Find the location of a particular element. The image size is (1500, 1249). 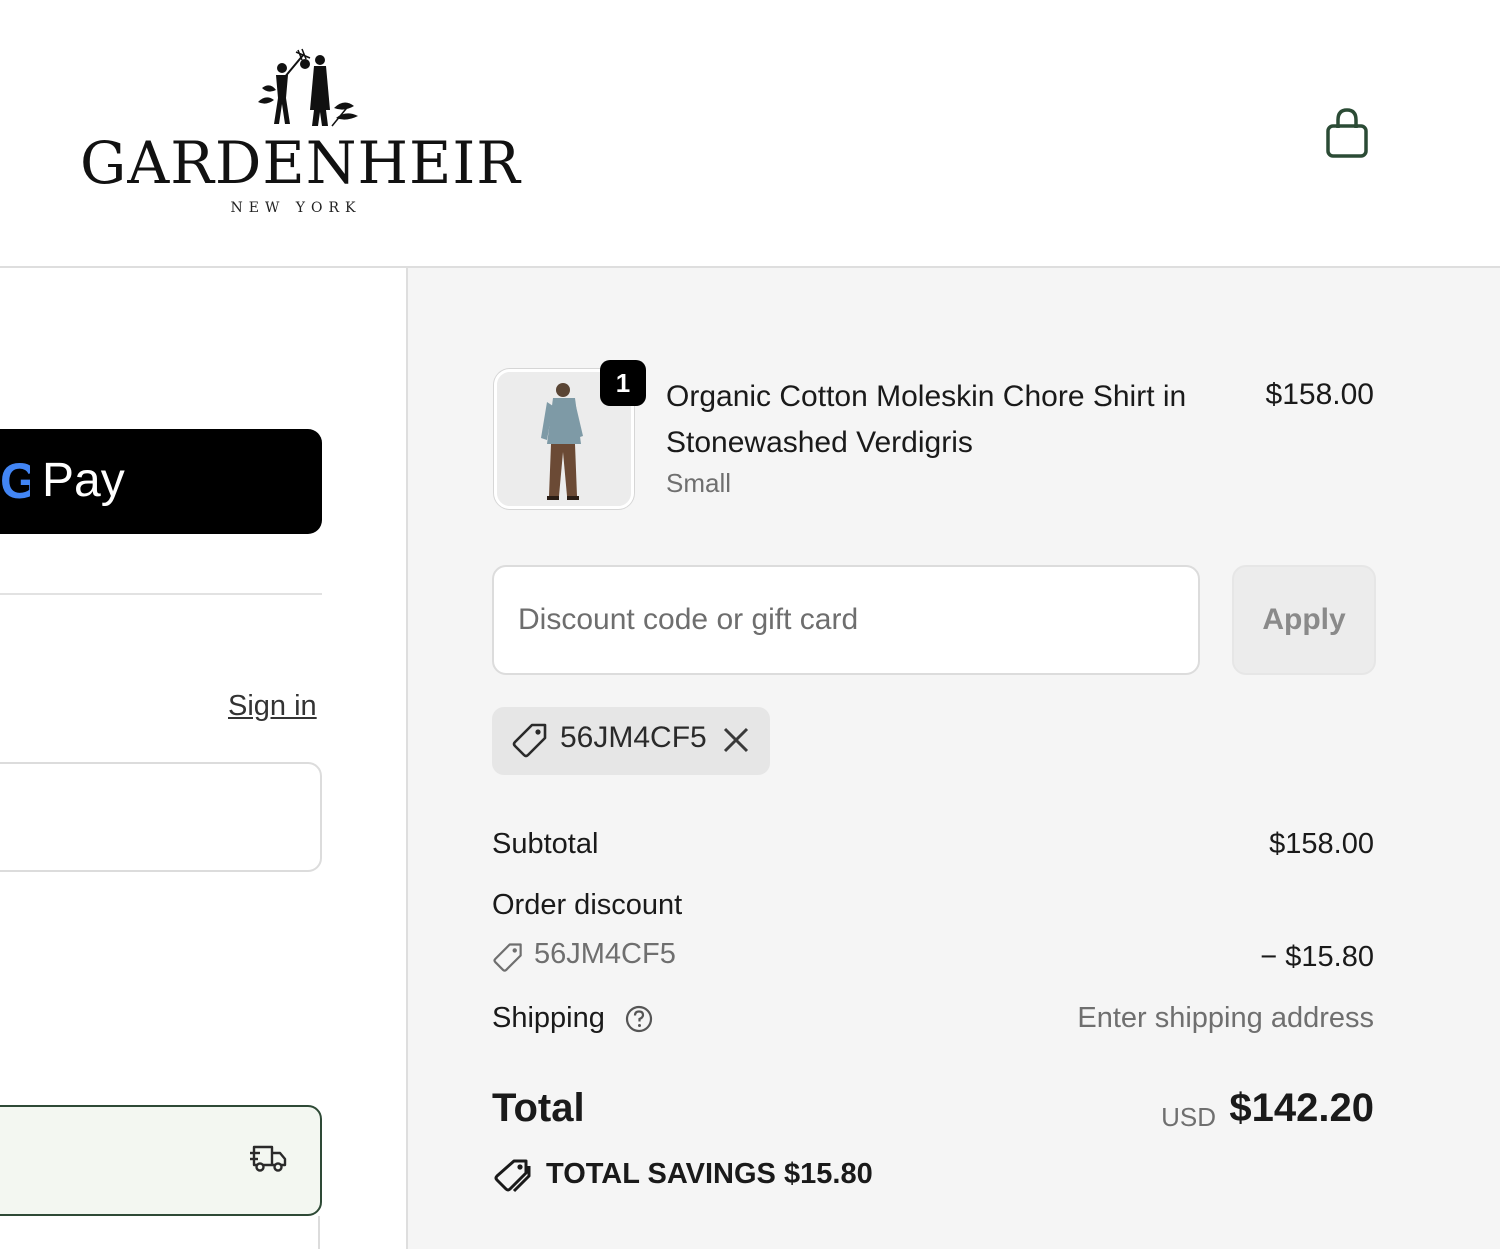

brand-wordmark: GARDENHEIR is located at coordinates (300, 163).